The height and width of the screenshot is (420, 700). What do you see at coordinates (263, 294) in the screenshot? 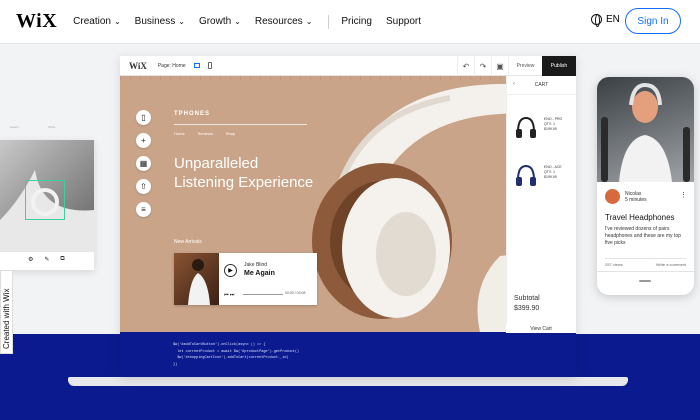
I see `progress-bar` at bounding box center [263, 294].